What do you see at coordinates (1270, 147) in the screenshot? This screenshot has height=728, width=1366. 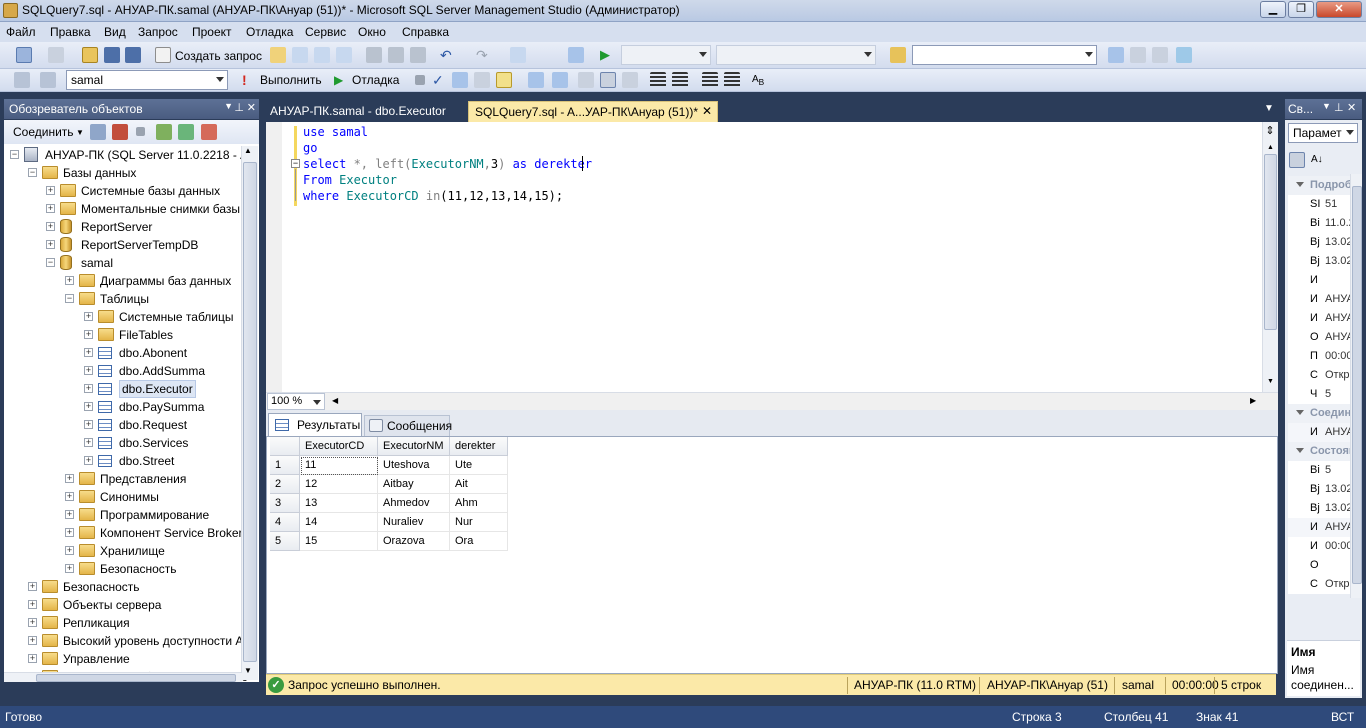 I see `editor-scroll-up-icon: ▲` at bounding box center [1270, 147].